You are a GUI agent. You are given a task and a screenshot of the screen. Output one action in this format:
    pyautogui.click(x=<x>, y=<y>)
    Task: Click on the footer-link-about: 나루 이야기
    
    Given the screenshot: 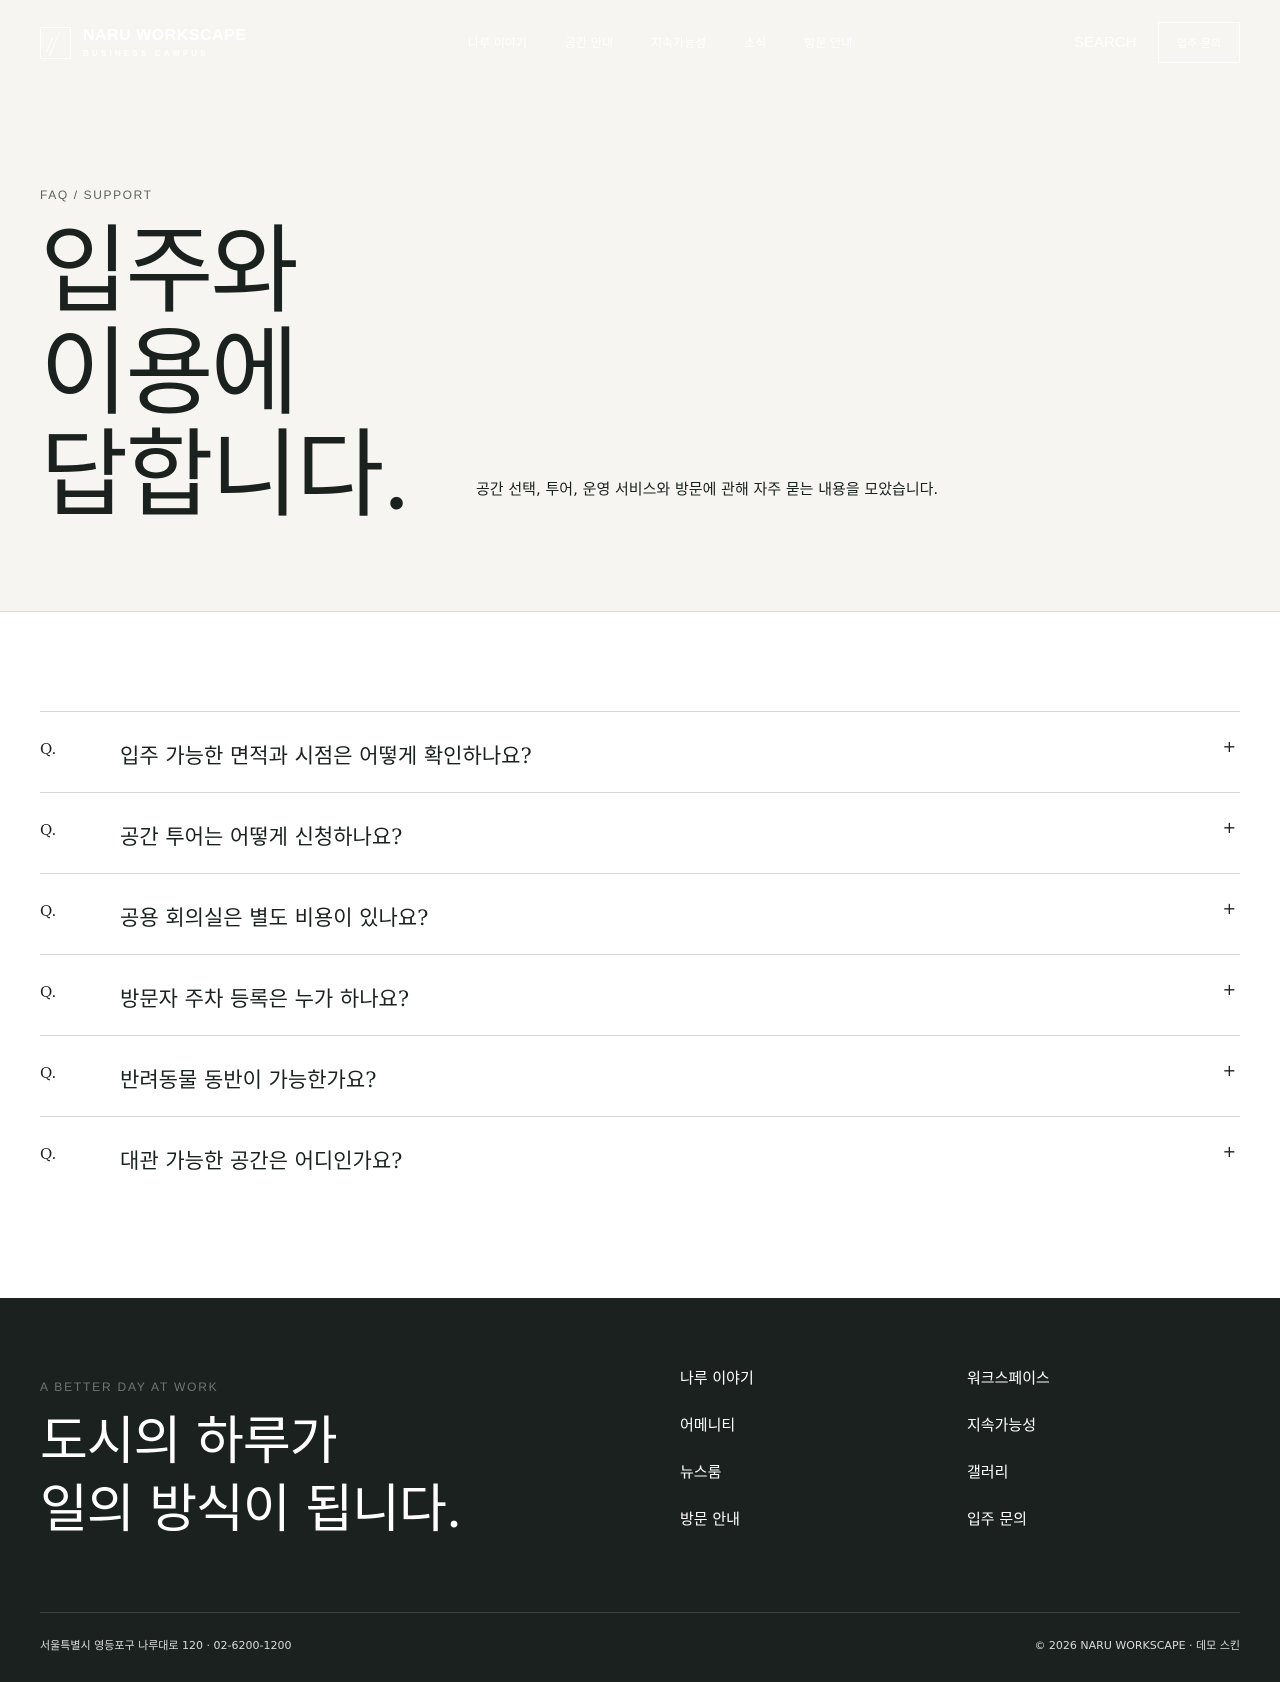 What is the action you would take?
    pyautogui.click(x=823, y=1378)
    